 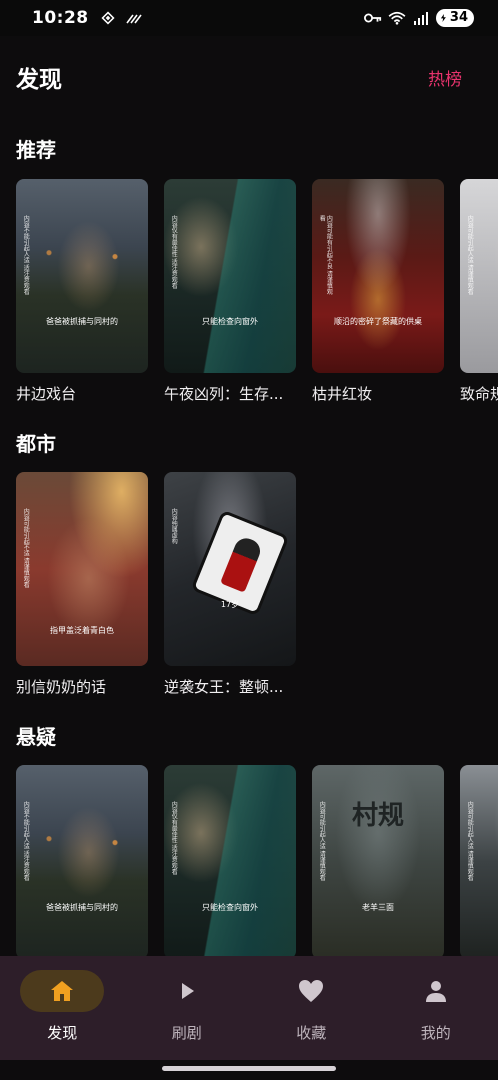 What do you see at coordinates (436, 1032) in the screenshot?
I see `nav-label: 我的` at bounding box center [436, 1032].